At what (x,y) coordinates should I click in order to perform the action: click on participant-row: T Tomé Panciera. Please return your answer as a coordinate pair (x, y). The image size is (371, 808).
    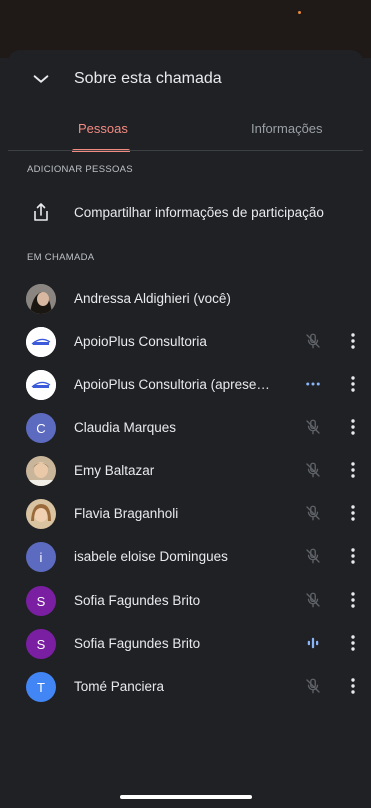
    Looking at the image, I should click on (185, 686).